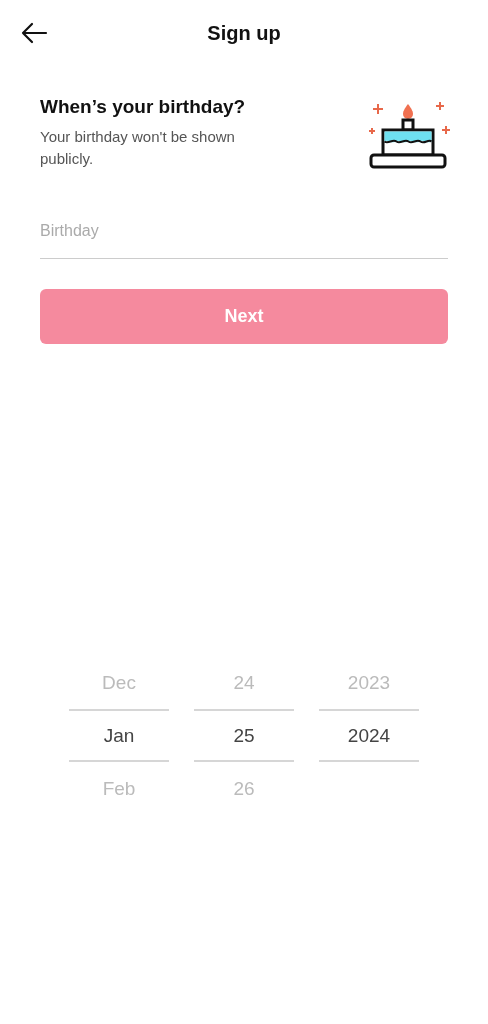 The image size is (488, 1024). Describe the element at coordinates (244, 735) in the screenshot. I see `picker-option: 25` at that location.